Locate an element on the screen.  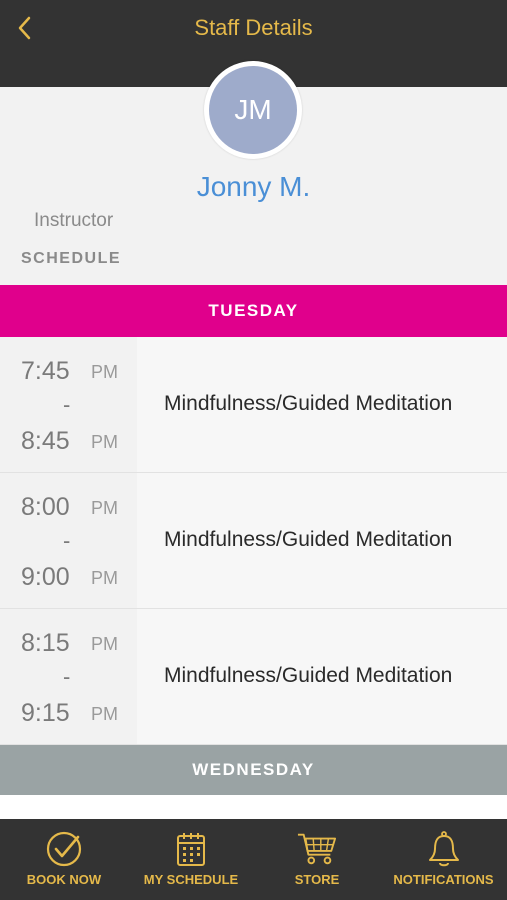
tab-notifications: NOTIFICATIONS is located at coordinates (443, 859).